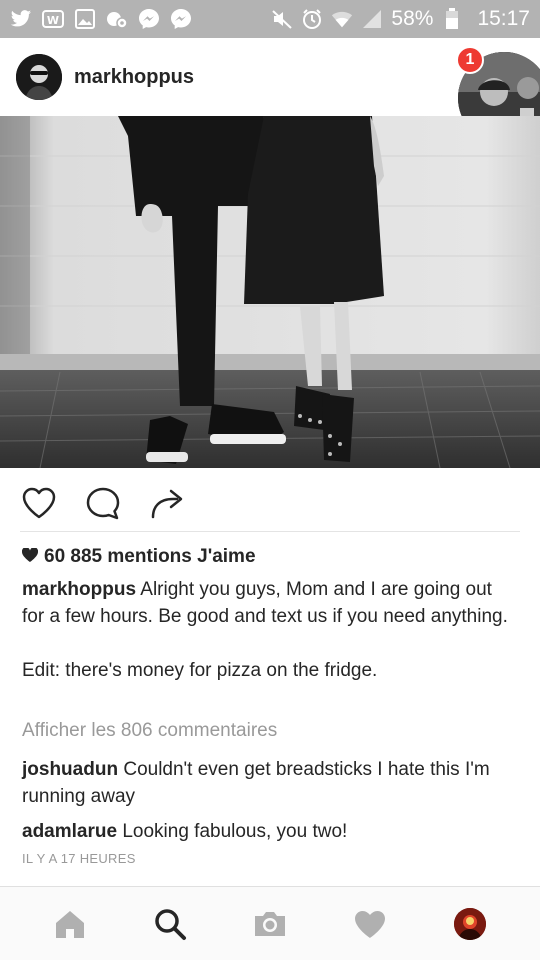 The height and width of the screenshot is (960, 540). What do you see at coordinates (412, 18) in the screenshot?
I see `battery-percent: 58%` at bounding box center [412, 18].